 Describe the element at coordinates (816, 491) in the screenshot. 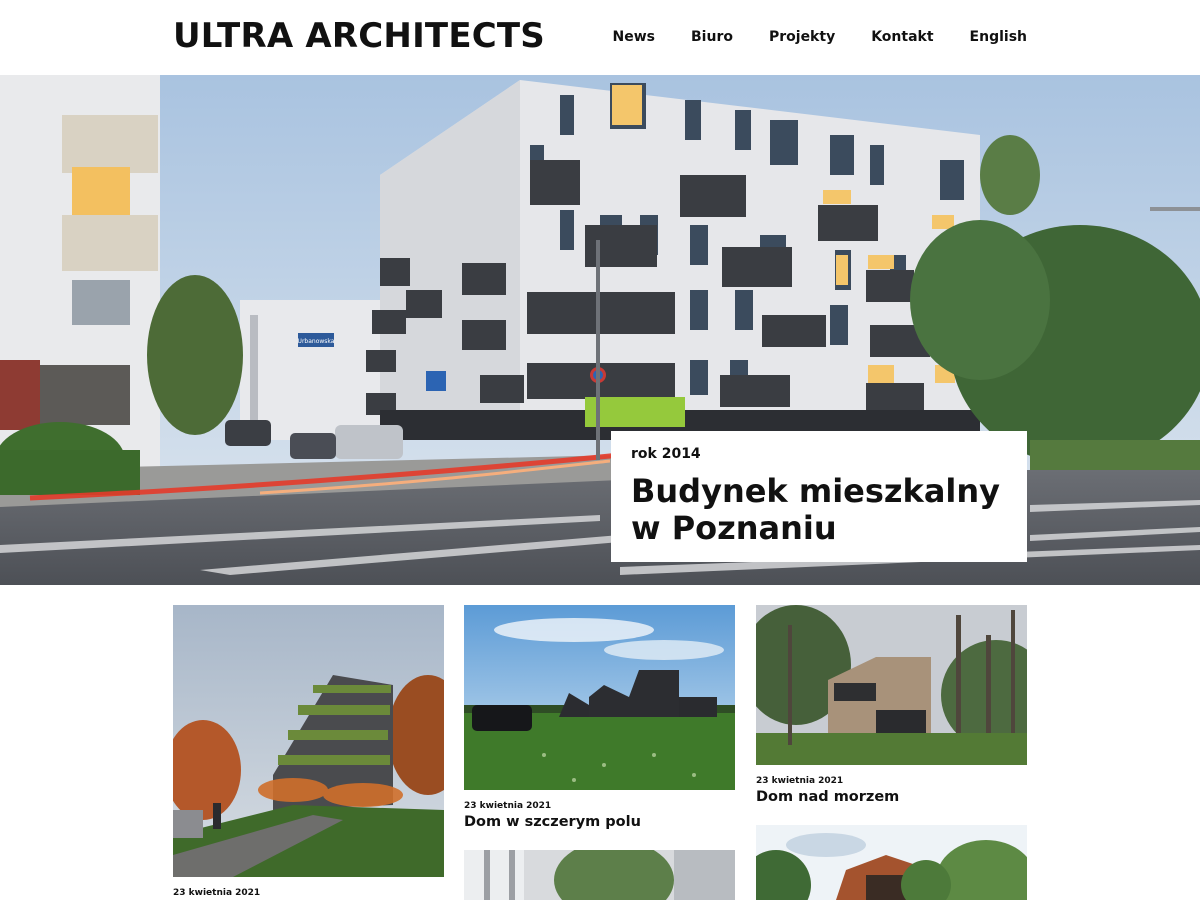

I see `hero-title-line1: Budynek mieszkalny` at that location.